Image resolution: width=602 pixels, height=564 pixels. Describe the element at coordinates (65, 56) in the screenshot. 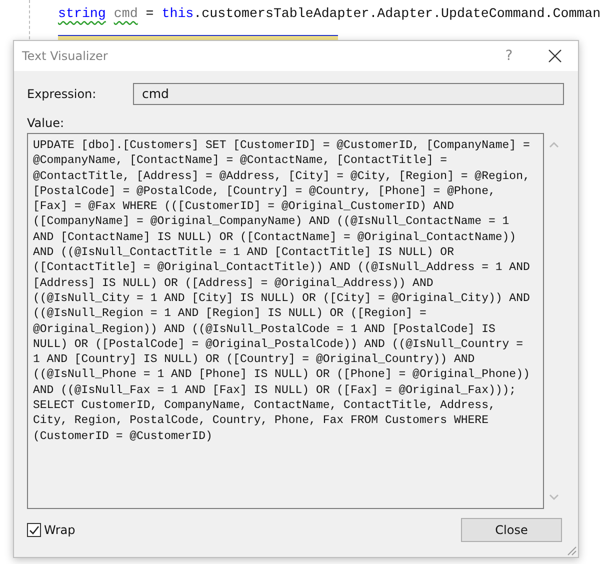

I see `window-title: Text Visualizer` at that location.